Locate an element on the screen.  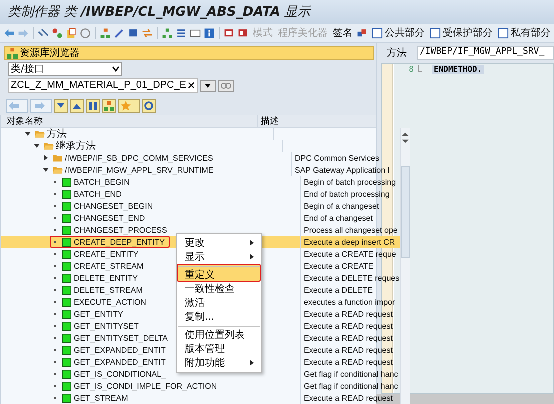
collapse-icon is located at coordinates (61, 106).